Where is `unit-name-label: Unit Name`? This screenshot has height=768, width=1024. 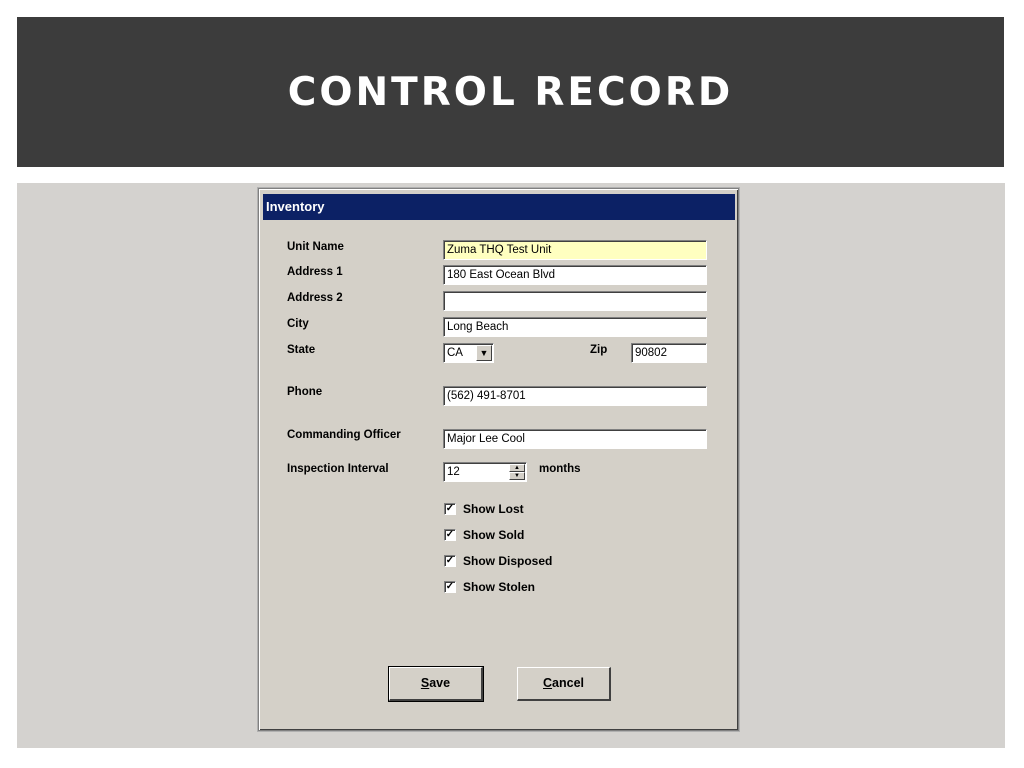 unit-name-label: Unit Name is located at coordinates (315, 247).